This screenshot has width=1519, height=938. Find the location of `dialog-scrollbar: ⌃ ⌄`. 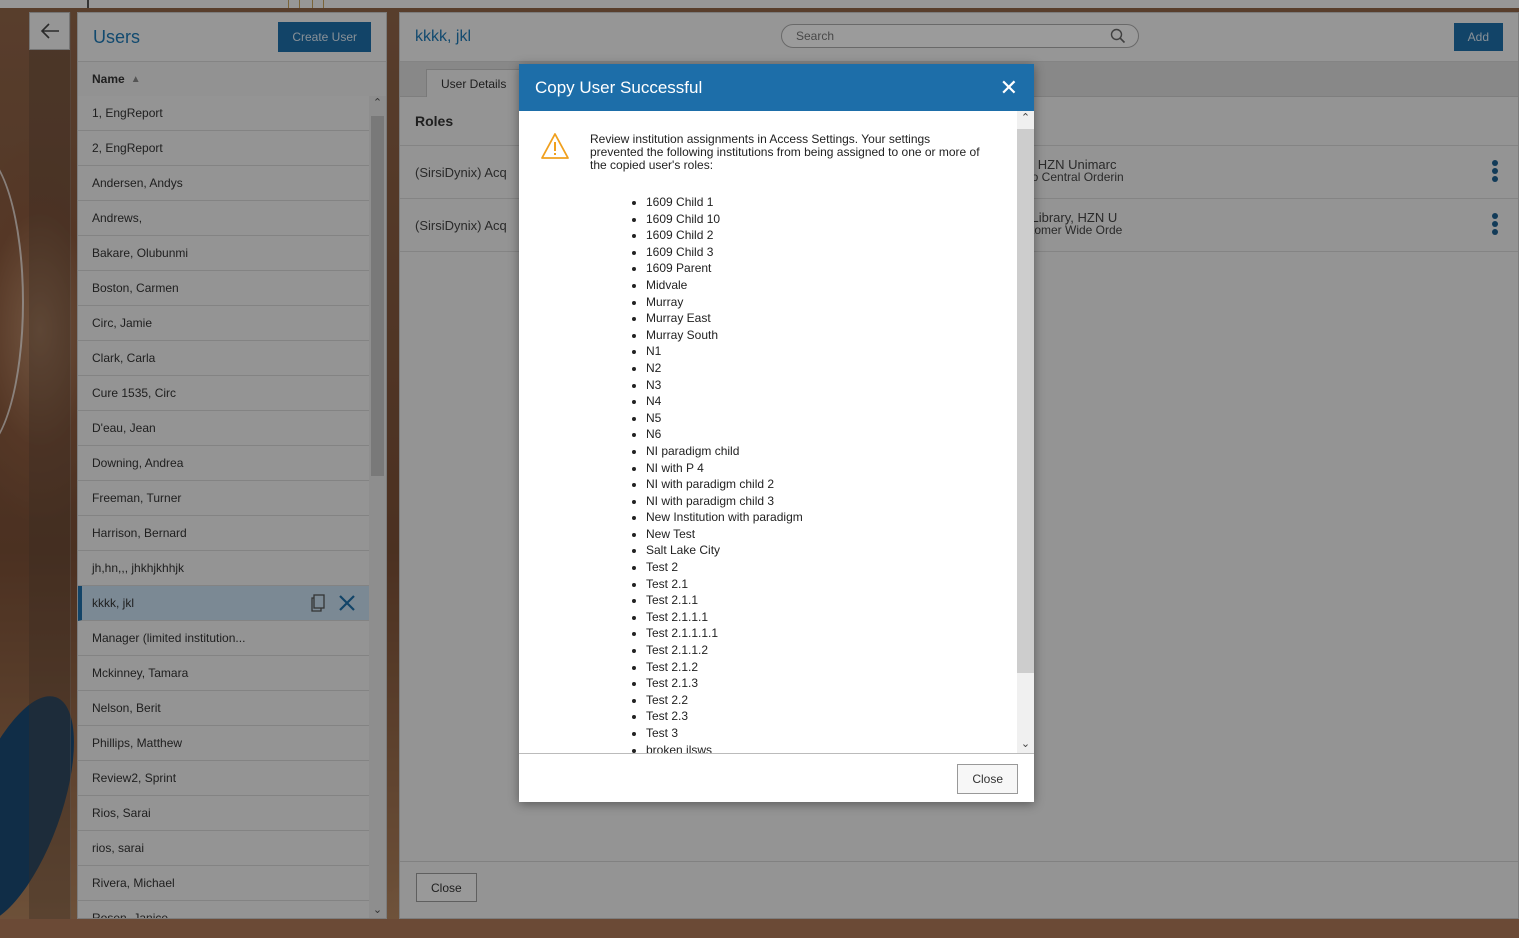

dialog-scrollbar: ⌃ ⌄ is located at coordinates (1025, 432).